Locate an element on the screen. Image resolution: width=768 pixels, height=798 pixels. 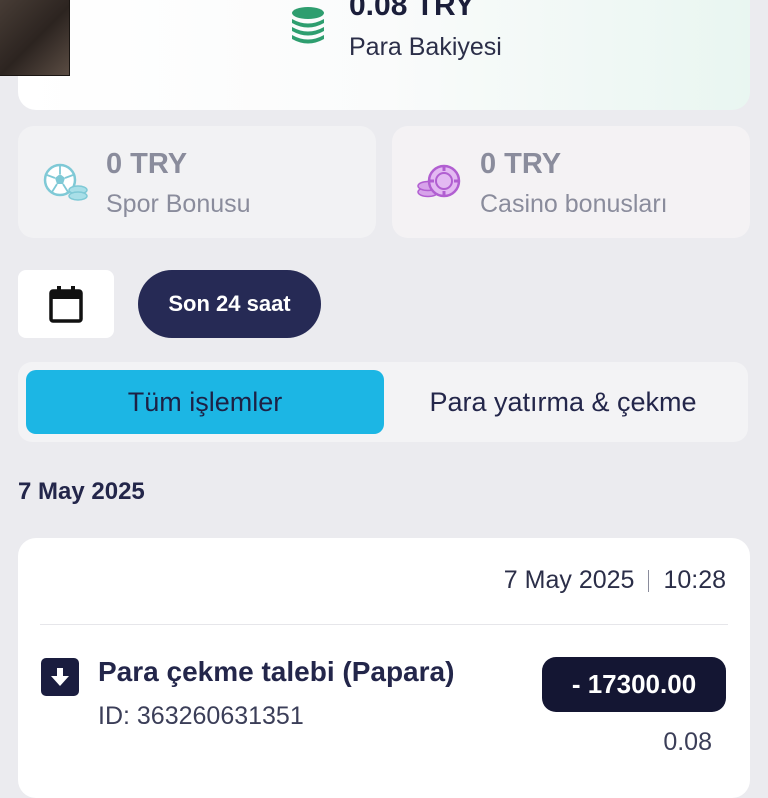
transaction-title: Para çekme talebi (Papara) is located at coordinates (276, 671).